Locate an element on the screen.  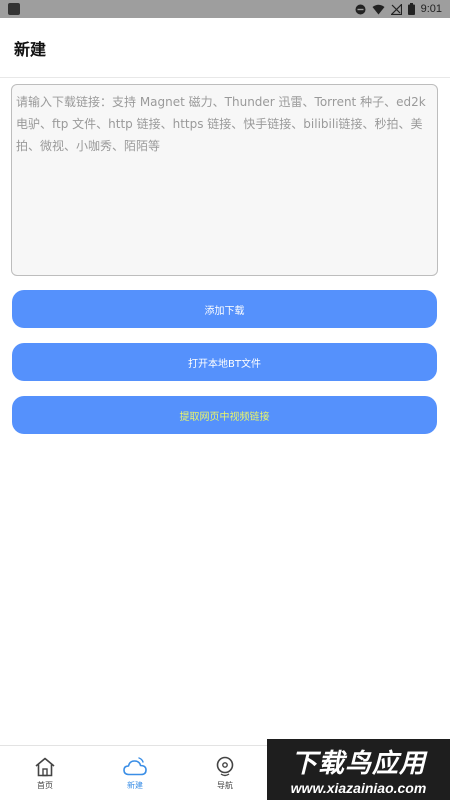
battery-icon is located at coordinates (411, 9).